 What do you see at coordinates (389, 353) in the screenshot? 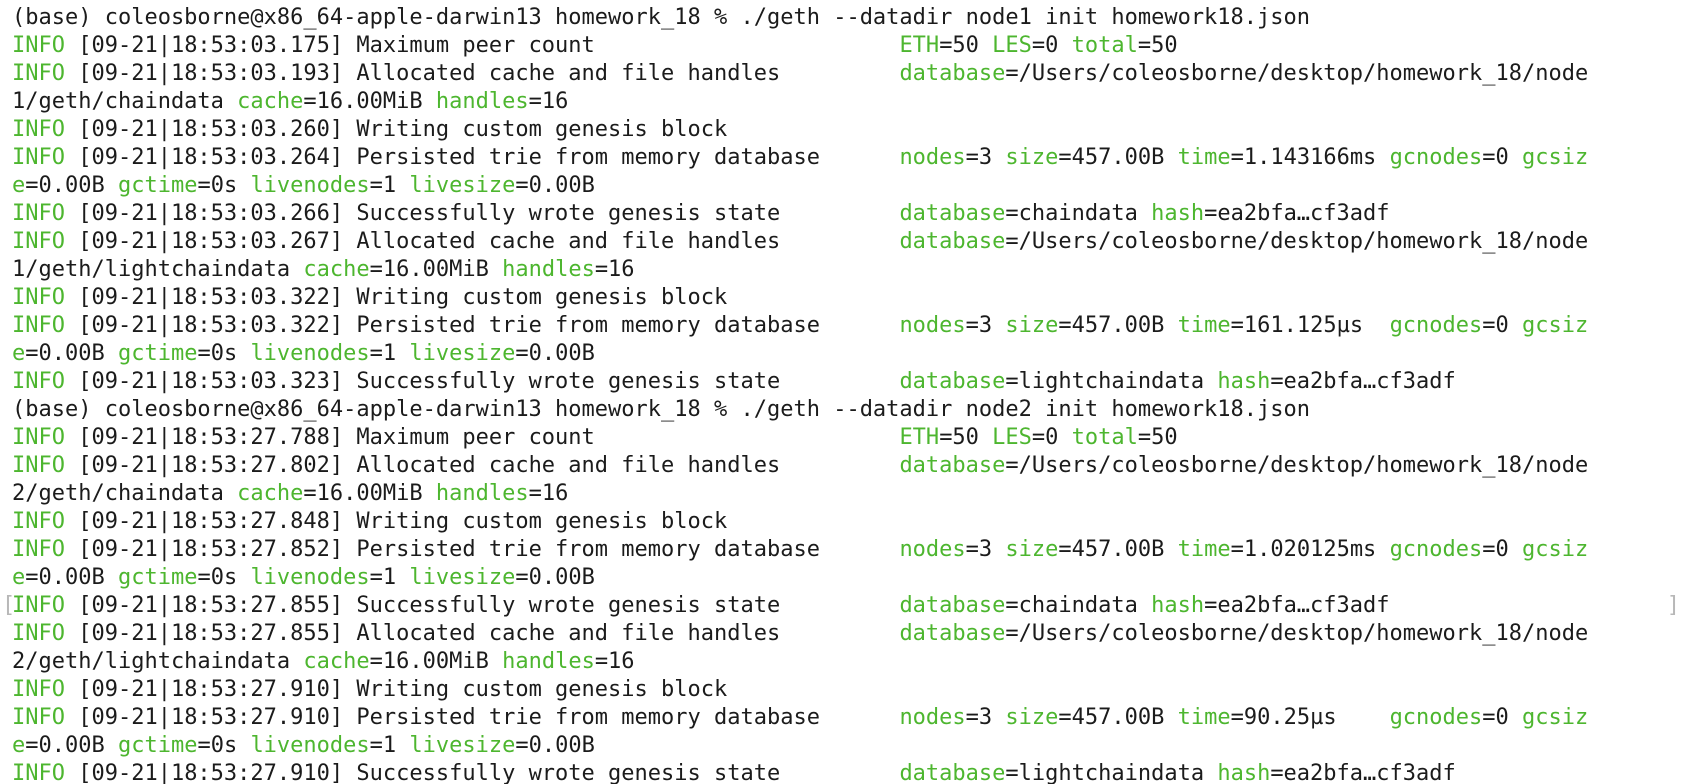
I see `log-text: =1` at bounding box center [389, 353].